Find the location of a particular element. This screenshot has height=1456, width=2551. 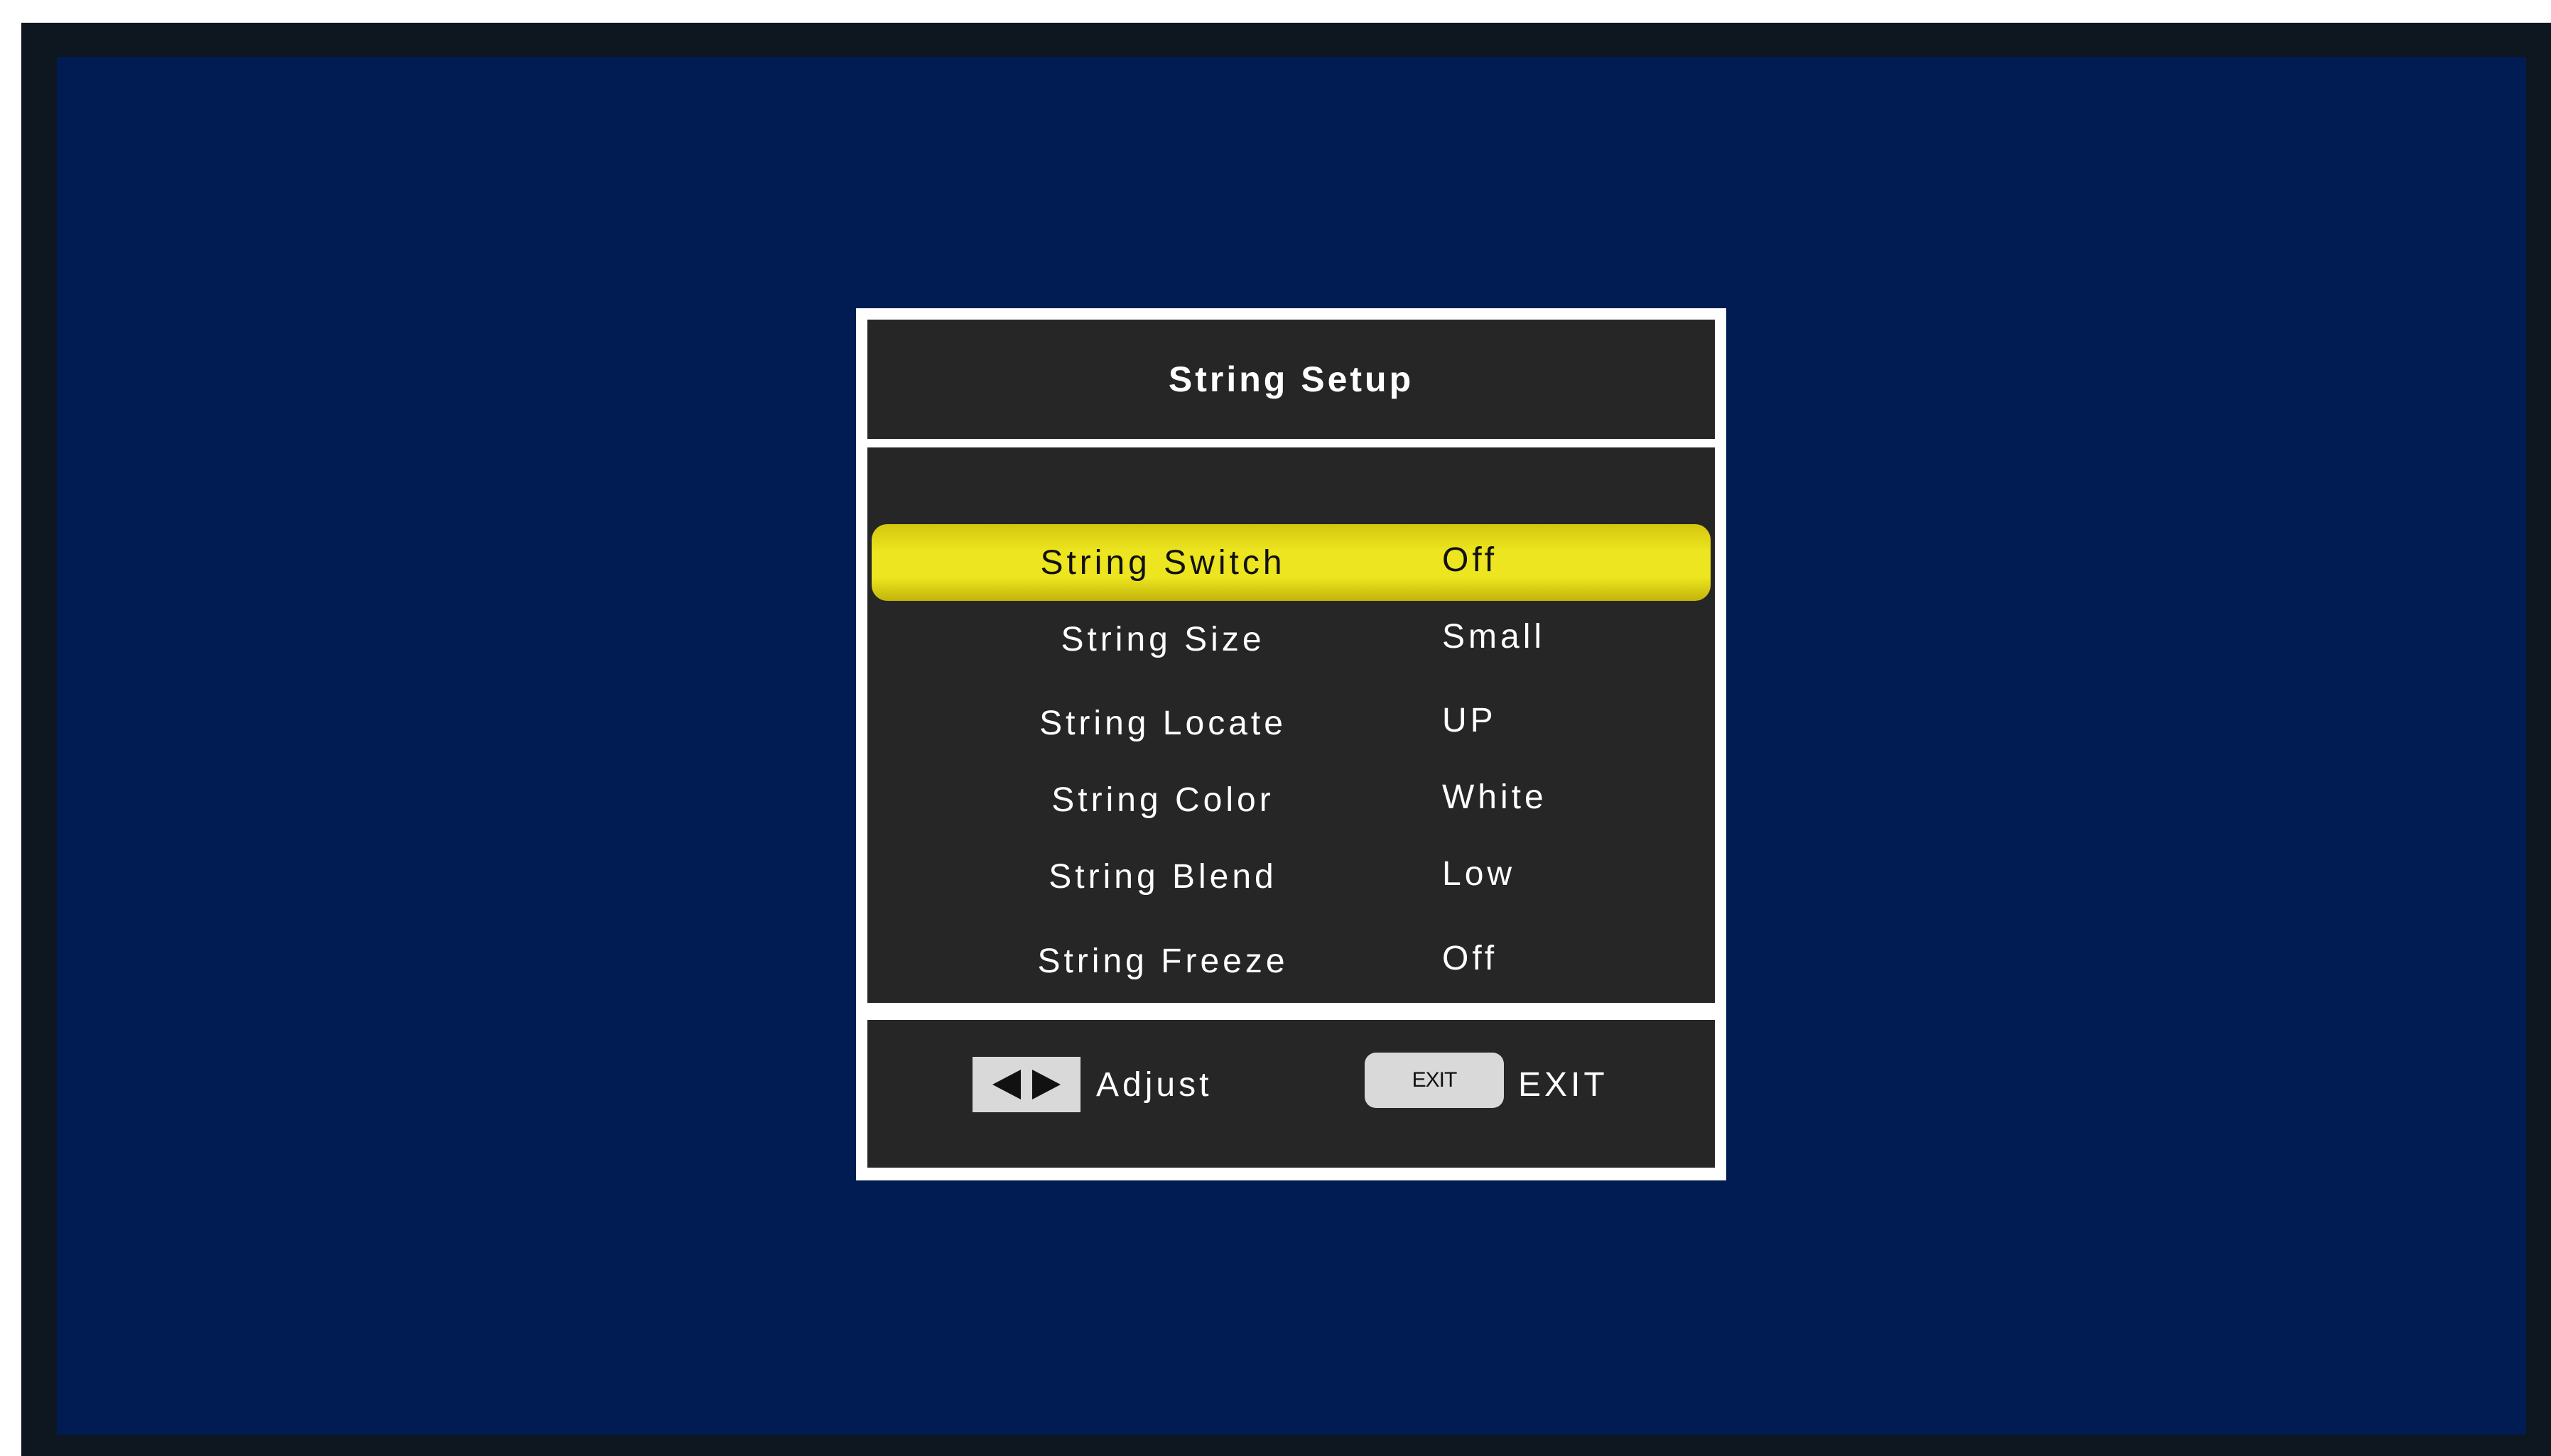

menu-item-string-size: String Size Small is located at coordinates (1291, 639).